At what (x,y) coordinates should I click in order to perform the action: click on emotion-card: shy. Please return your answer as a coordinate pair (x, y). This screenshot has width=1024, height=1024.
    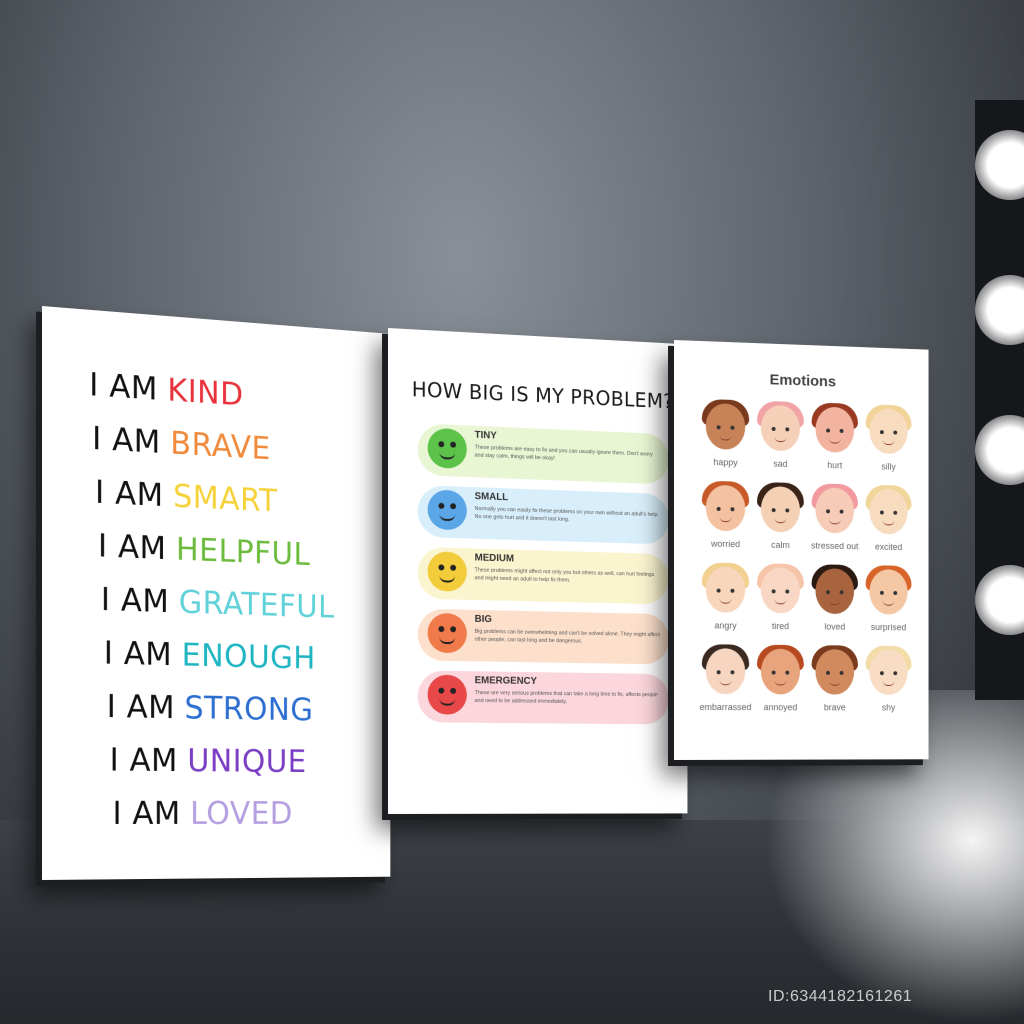
    Looking at the image, I should click on (889, 683).